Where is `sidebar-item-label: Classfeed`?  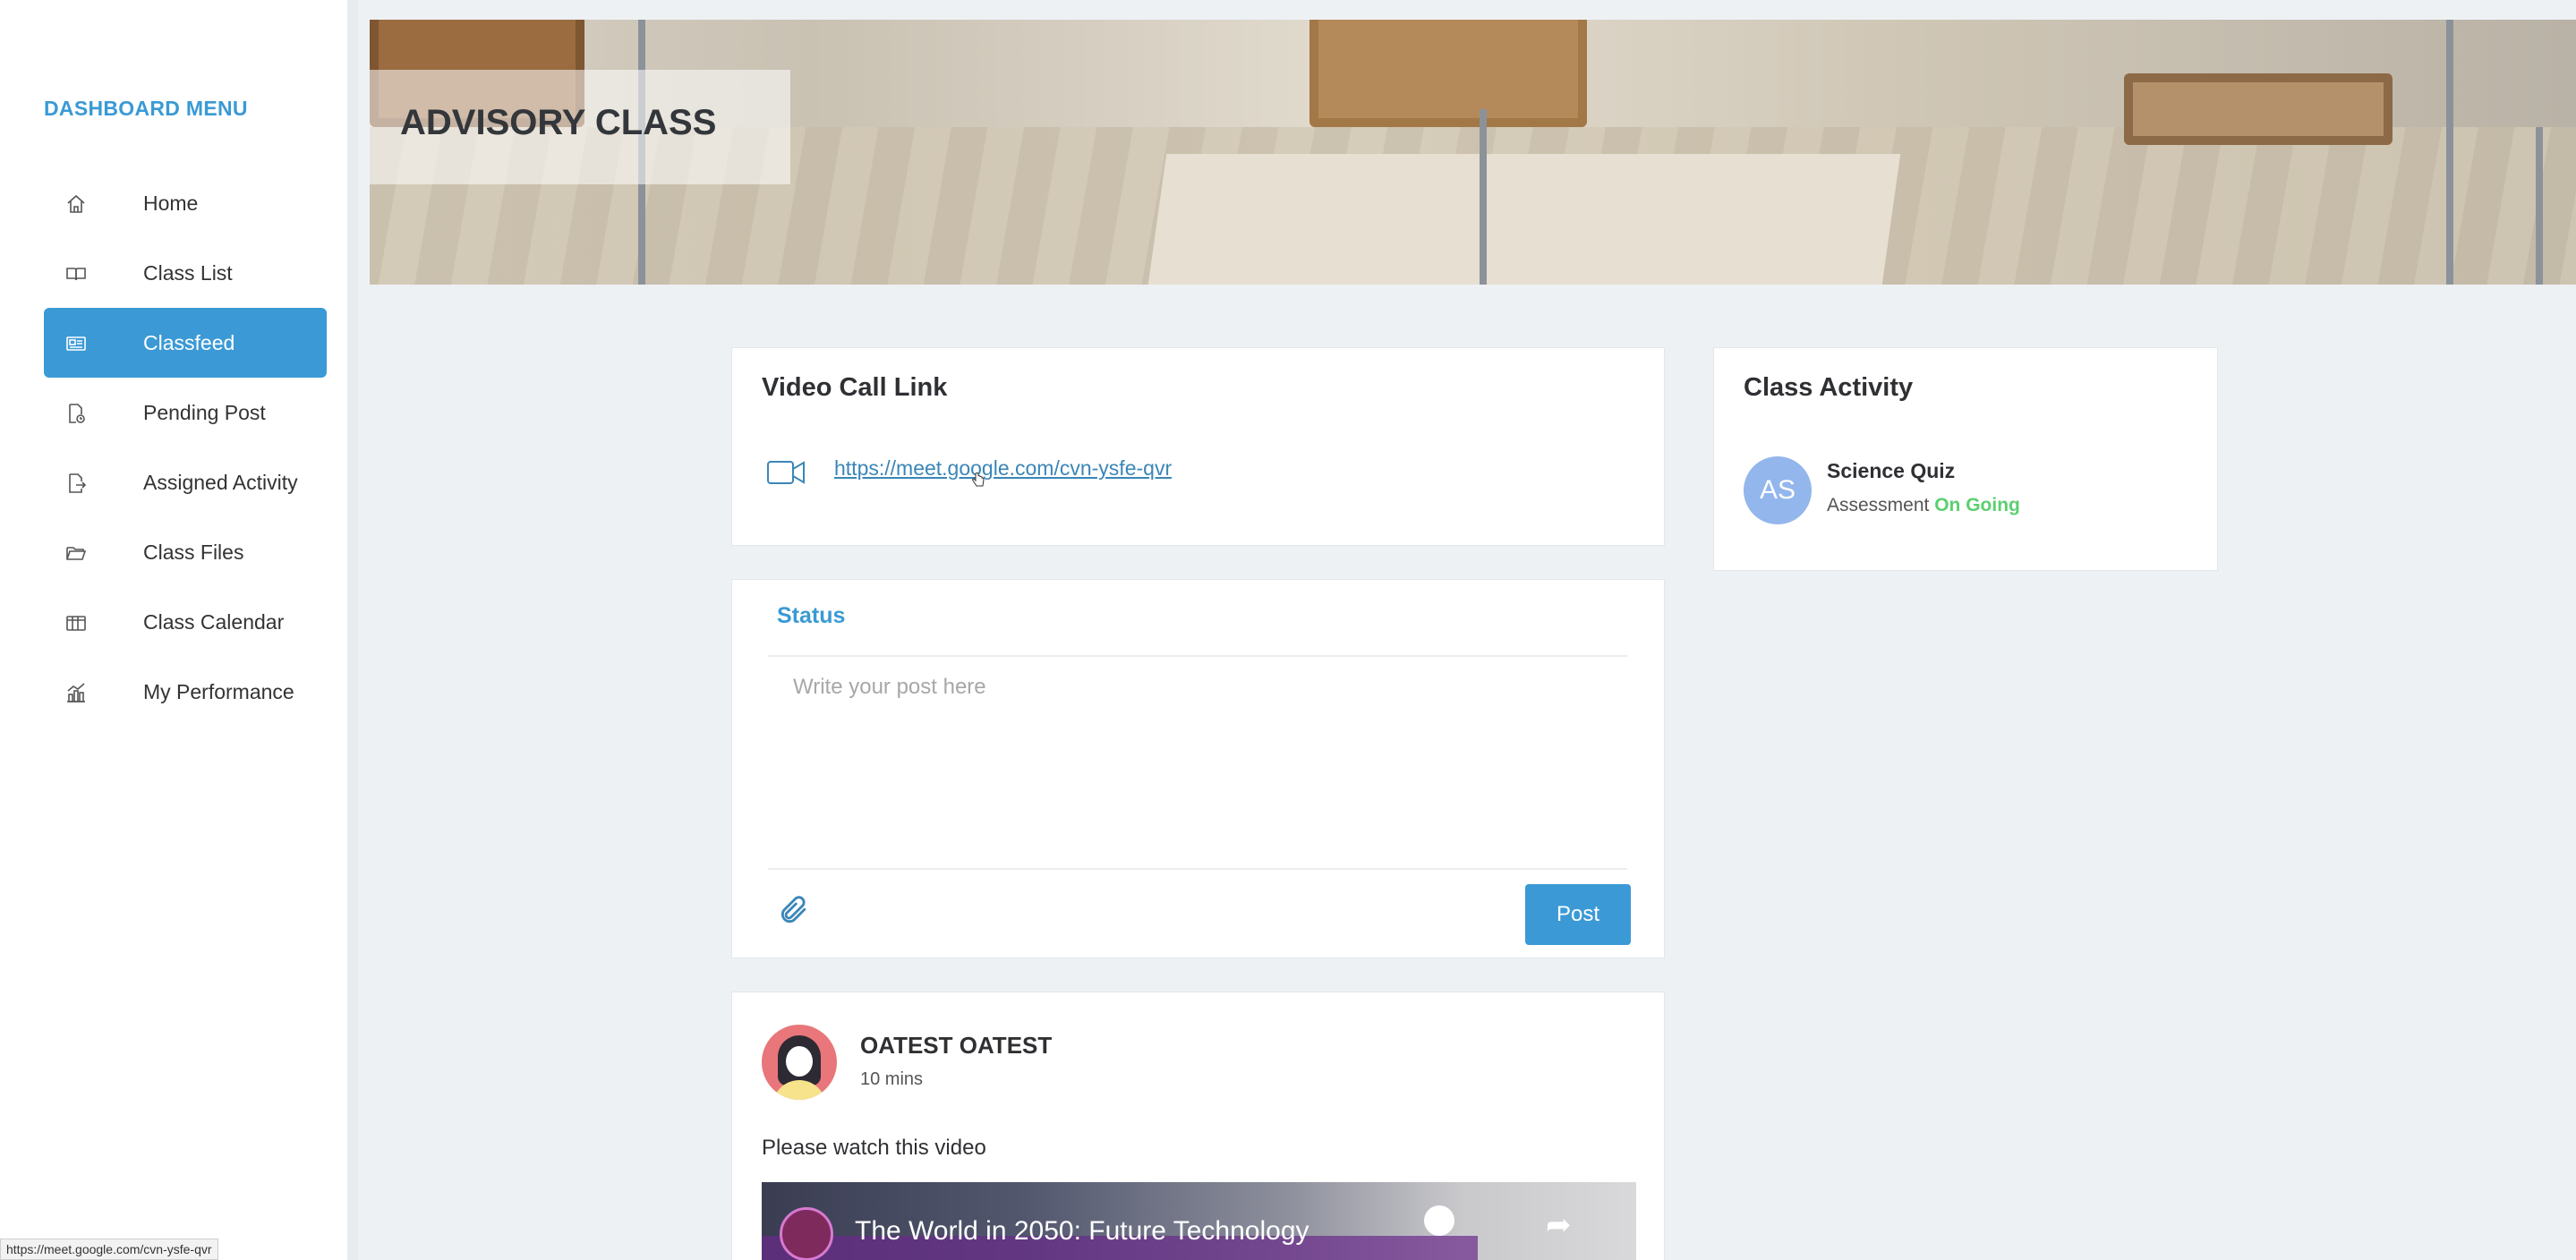
sidebar-item-label: Classfeed is located at coordinates (189, 342).